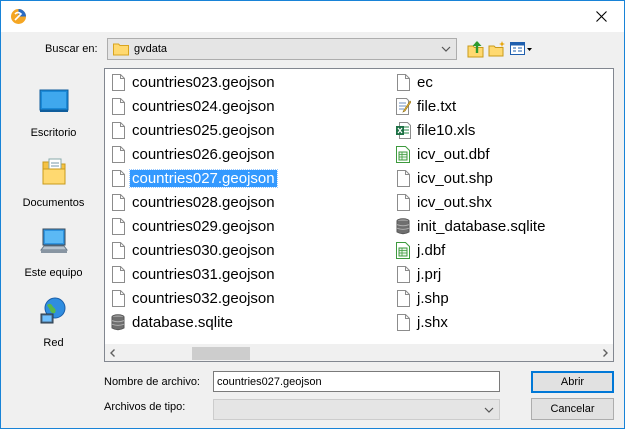  What do you see at coordinates (431, 250) in the screenshot?
I see `file-name: j.dbf` at bounding box center [431, 250].